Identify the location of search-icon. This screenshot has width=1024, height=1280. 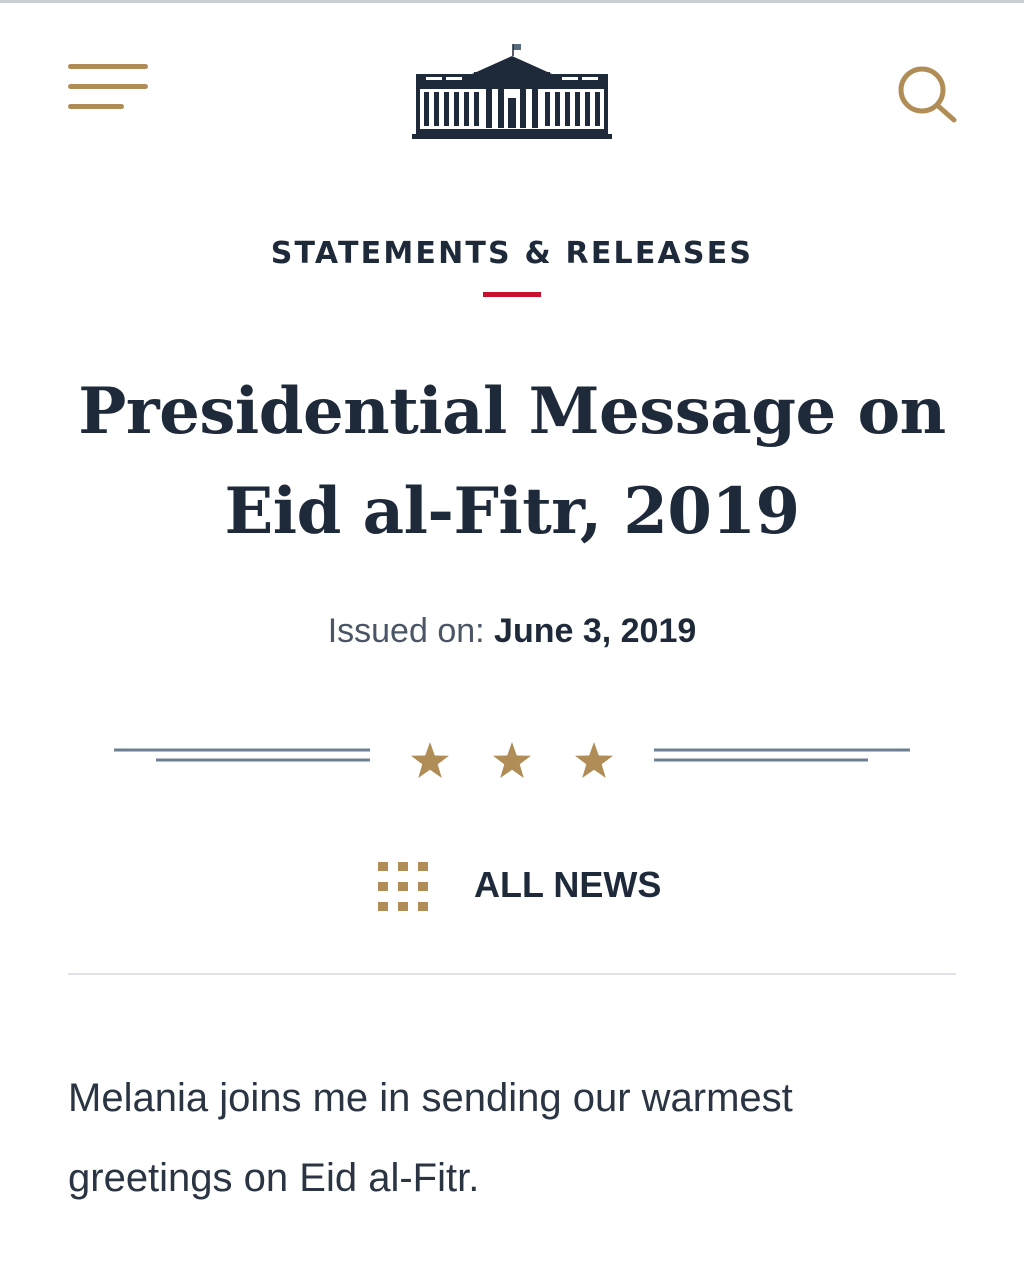
(927, 94).